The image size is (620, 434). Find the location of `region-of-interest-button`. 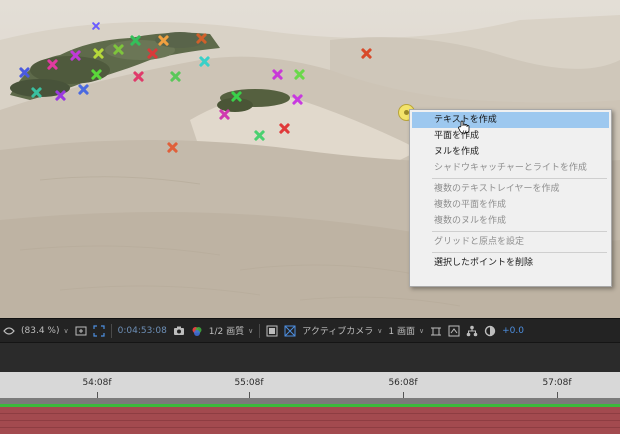

region-of-interest-button is located at coordinates (99, 331).